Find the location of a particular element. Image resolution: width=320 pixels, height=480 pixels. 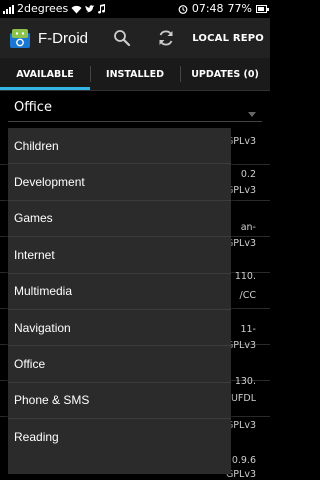

twitter-icon is located at coordinates (90, 8).